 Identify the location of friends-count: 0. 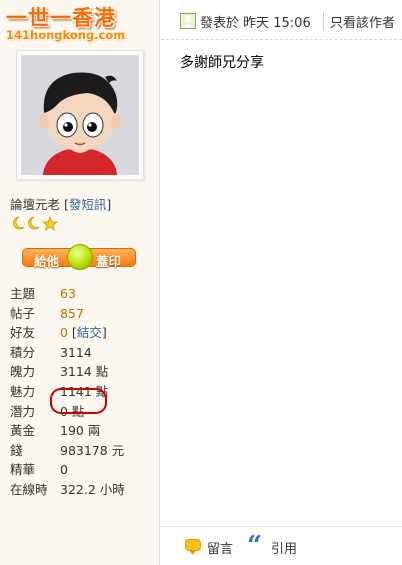
(64, 333).